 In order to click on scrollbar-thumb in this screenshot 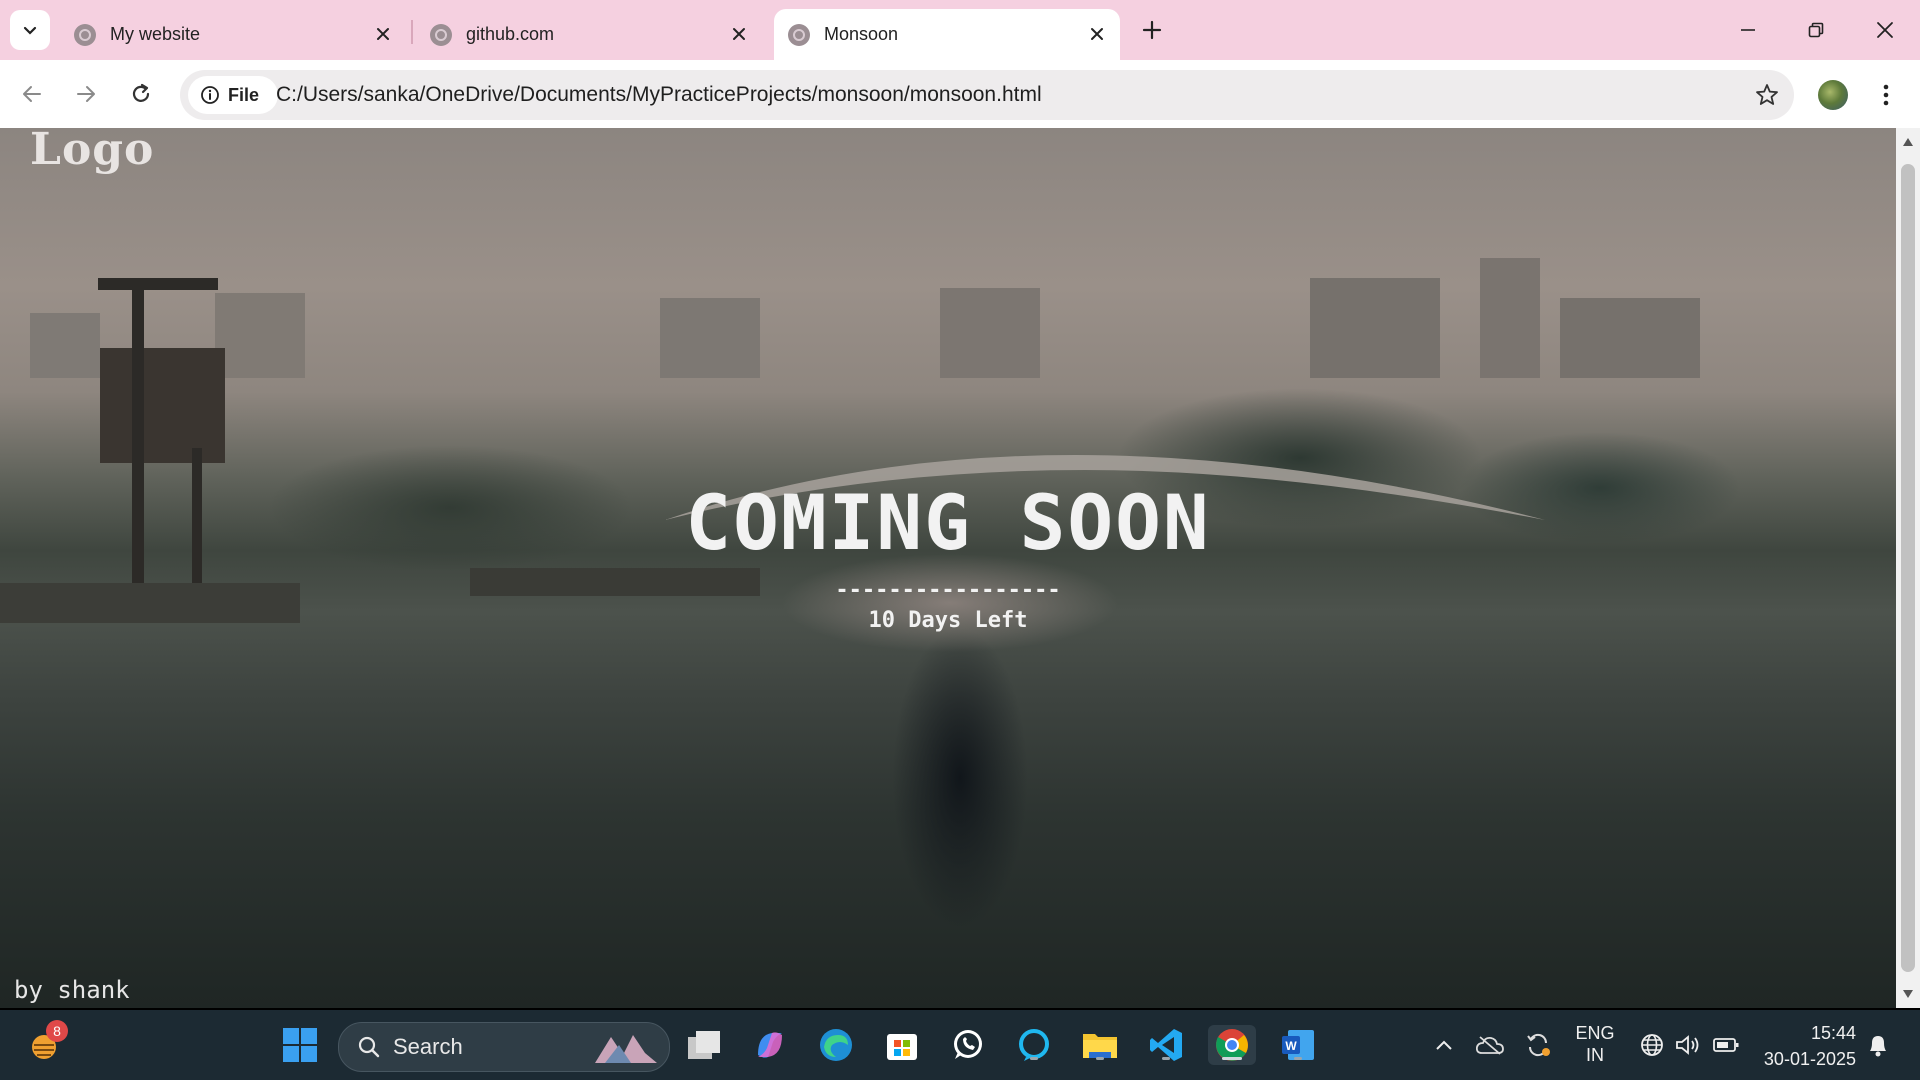, I will do `click(1908, 568)`.